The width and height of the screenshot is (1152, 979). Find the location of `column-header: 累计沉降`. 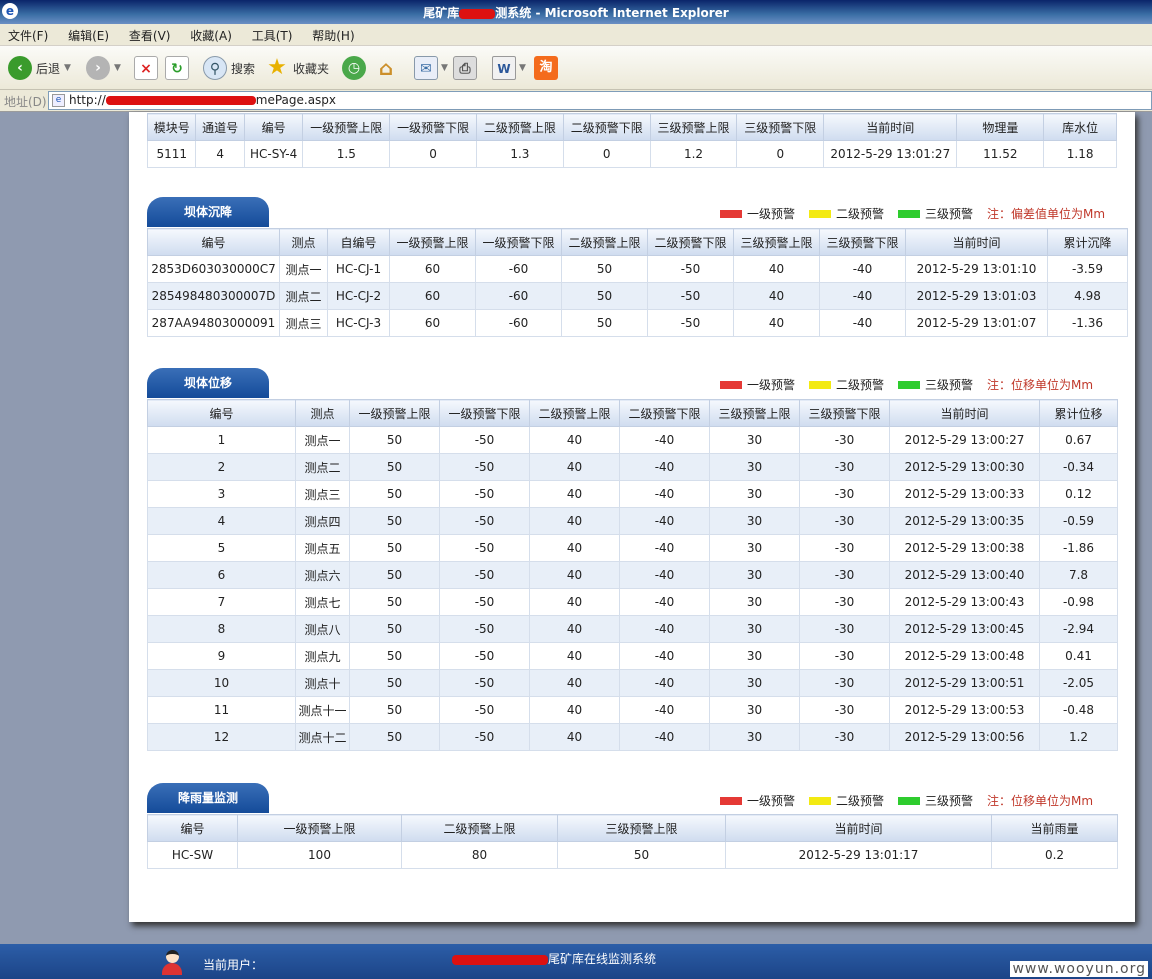

column-header: 累计沉降 is located at coordinates (1087, 242).